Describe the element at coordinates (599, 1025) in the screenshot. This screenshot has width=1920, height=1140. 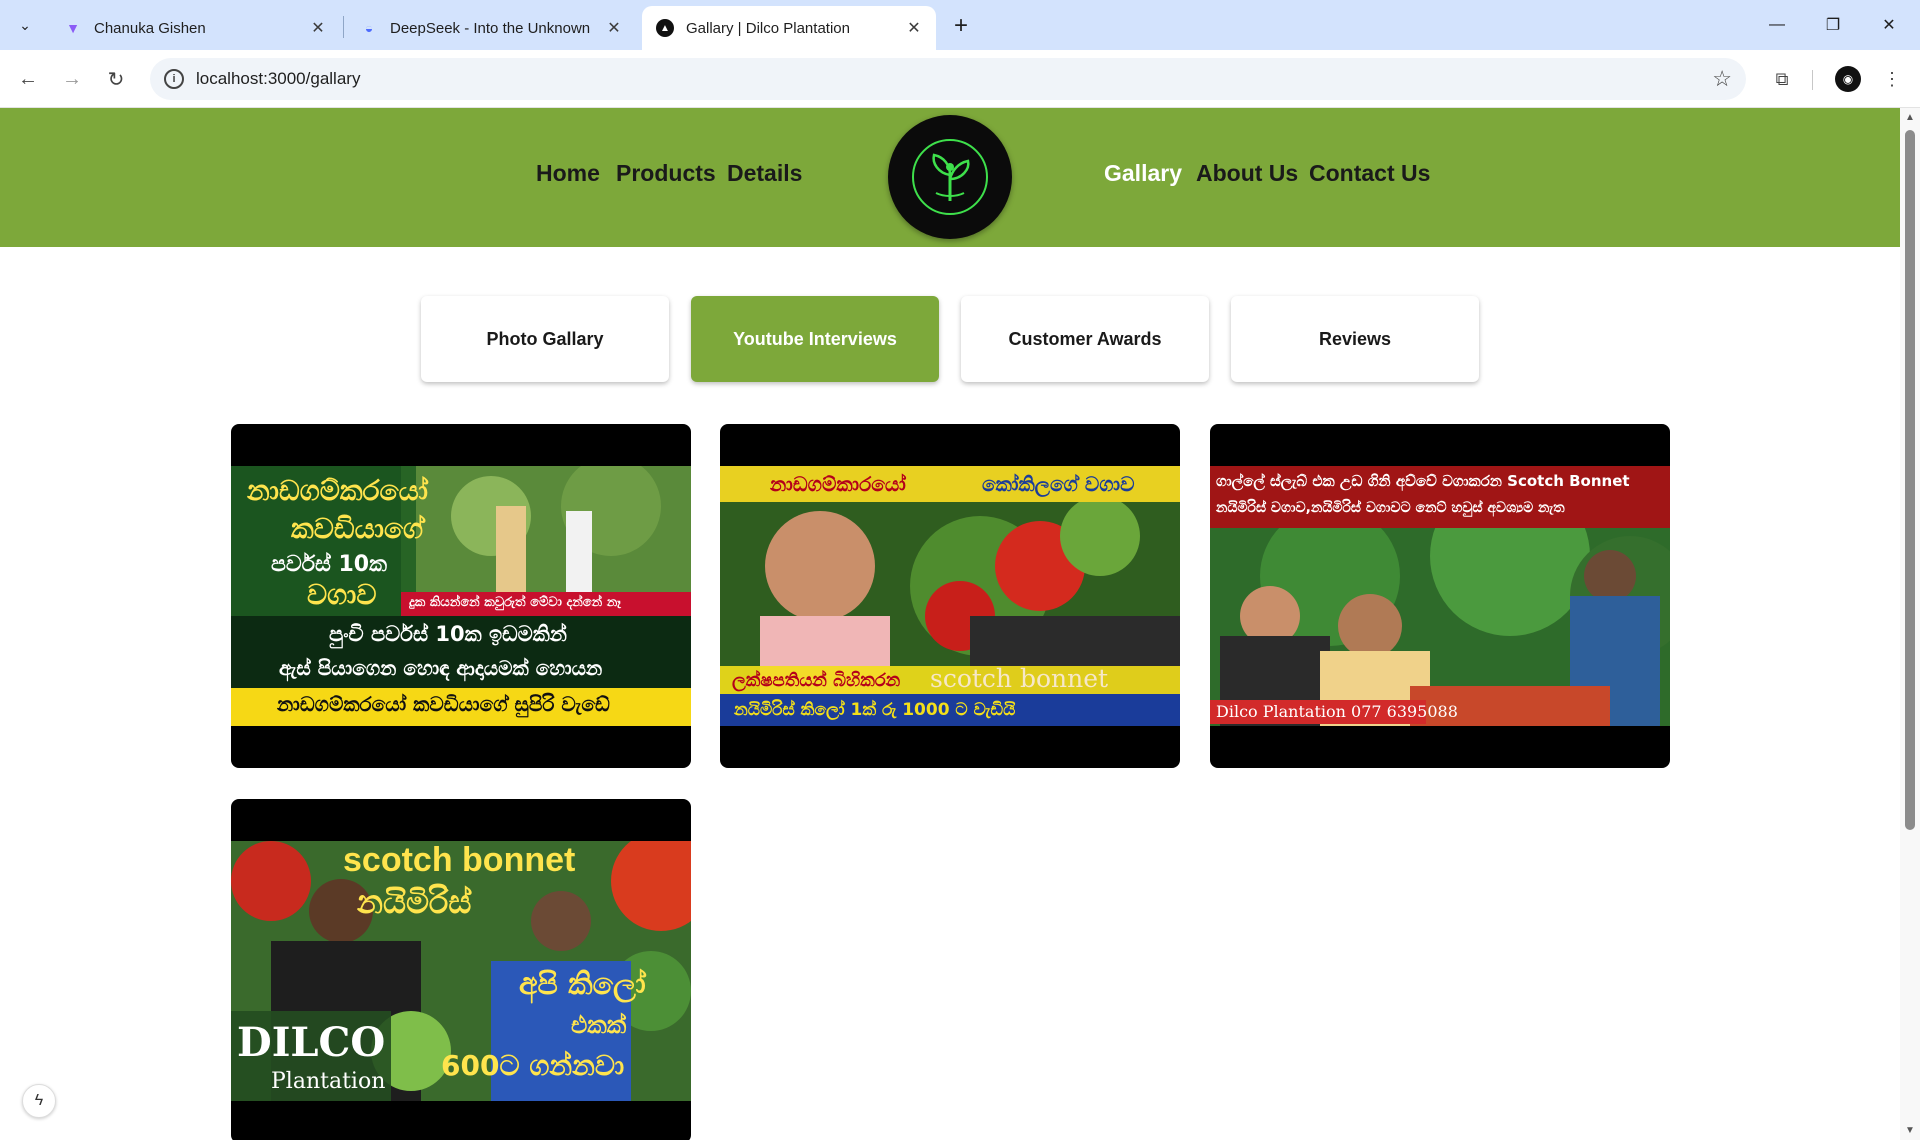
I see `thumbnail-text: එකක්` at that location.